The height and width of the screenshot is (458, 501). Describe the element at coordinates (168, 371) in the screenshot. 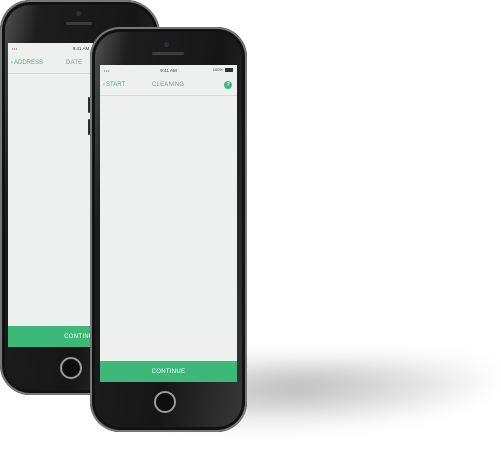

I see `continue-button: CONTINUE` at that location.